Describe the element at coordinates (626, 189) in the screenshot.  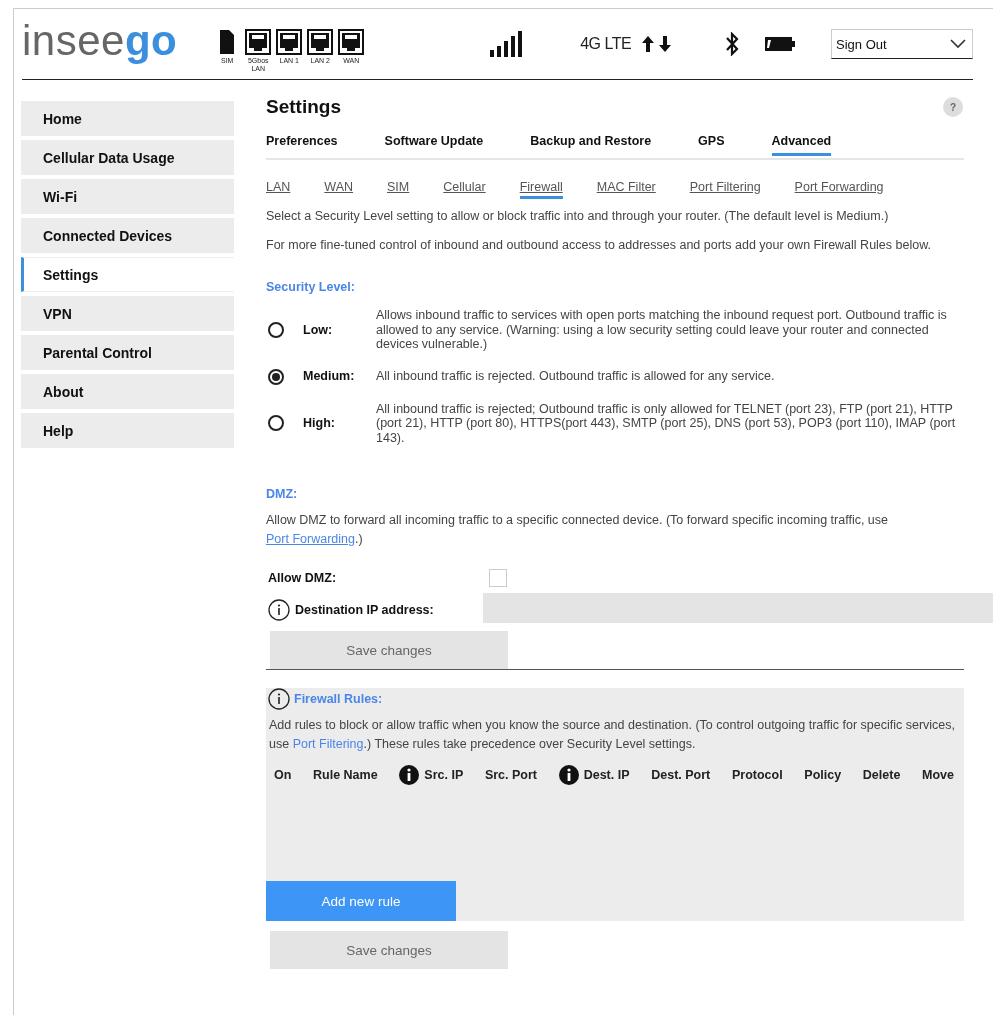
I see `subtab-link: MAC Filter` at that location.